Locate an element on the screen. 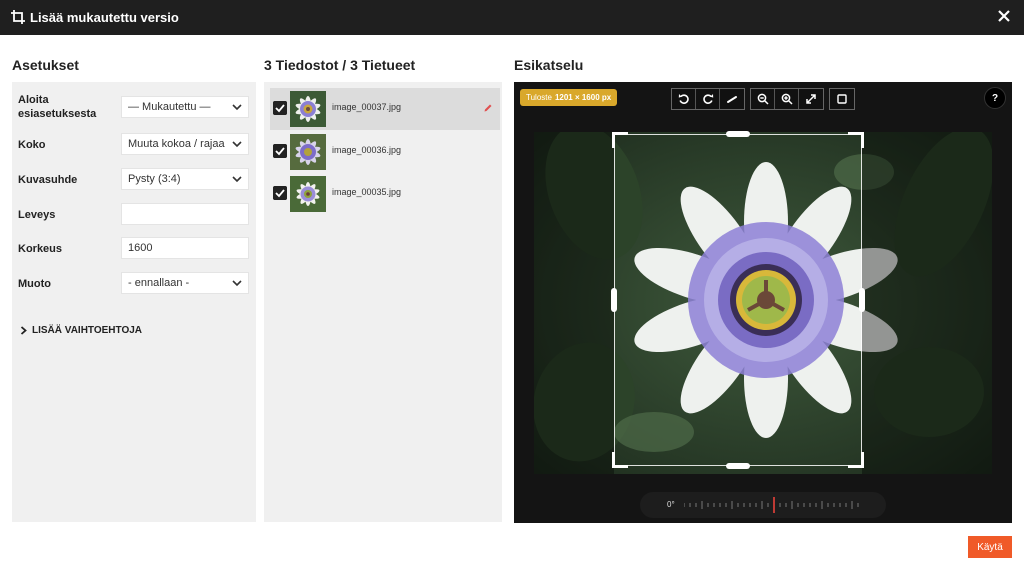  size-label: Koko is located at coordinates (32, 145).